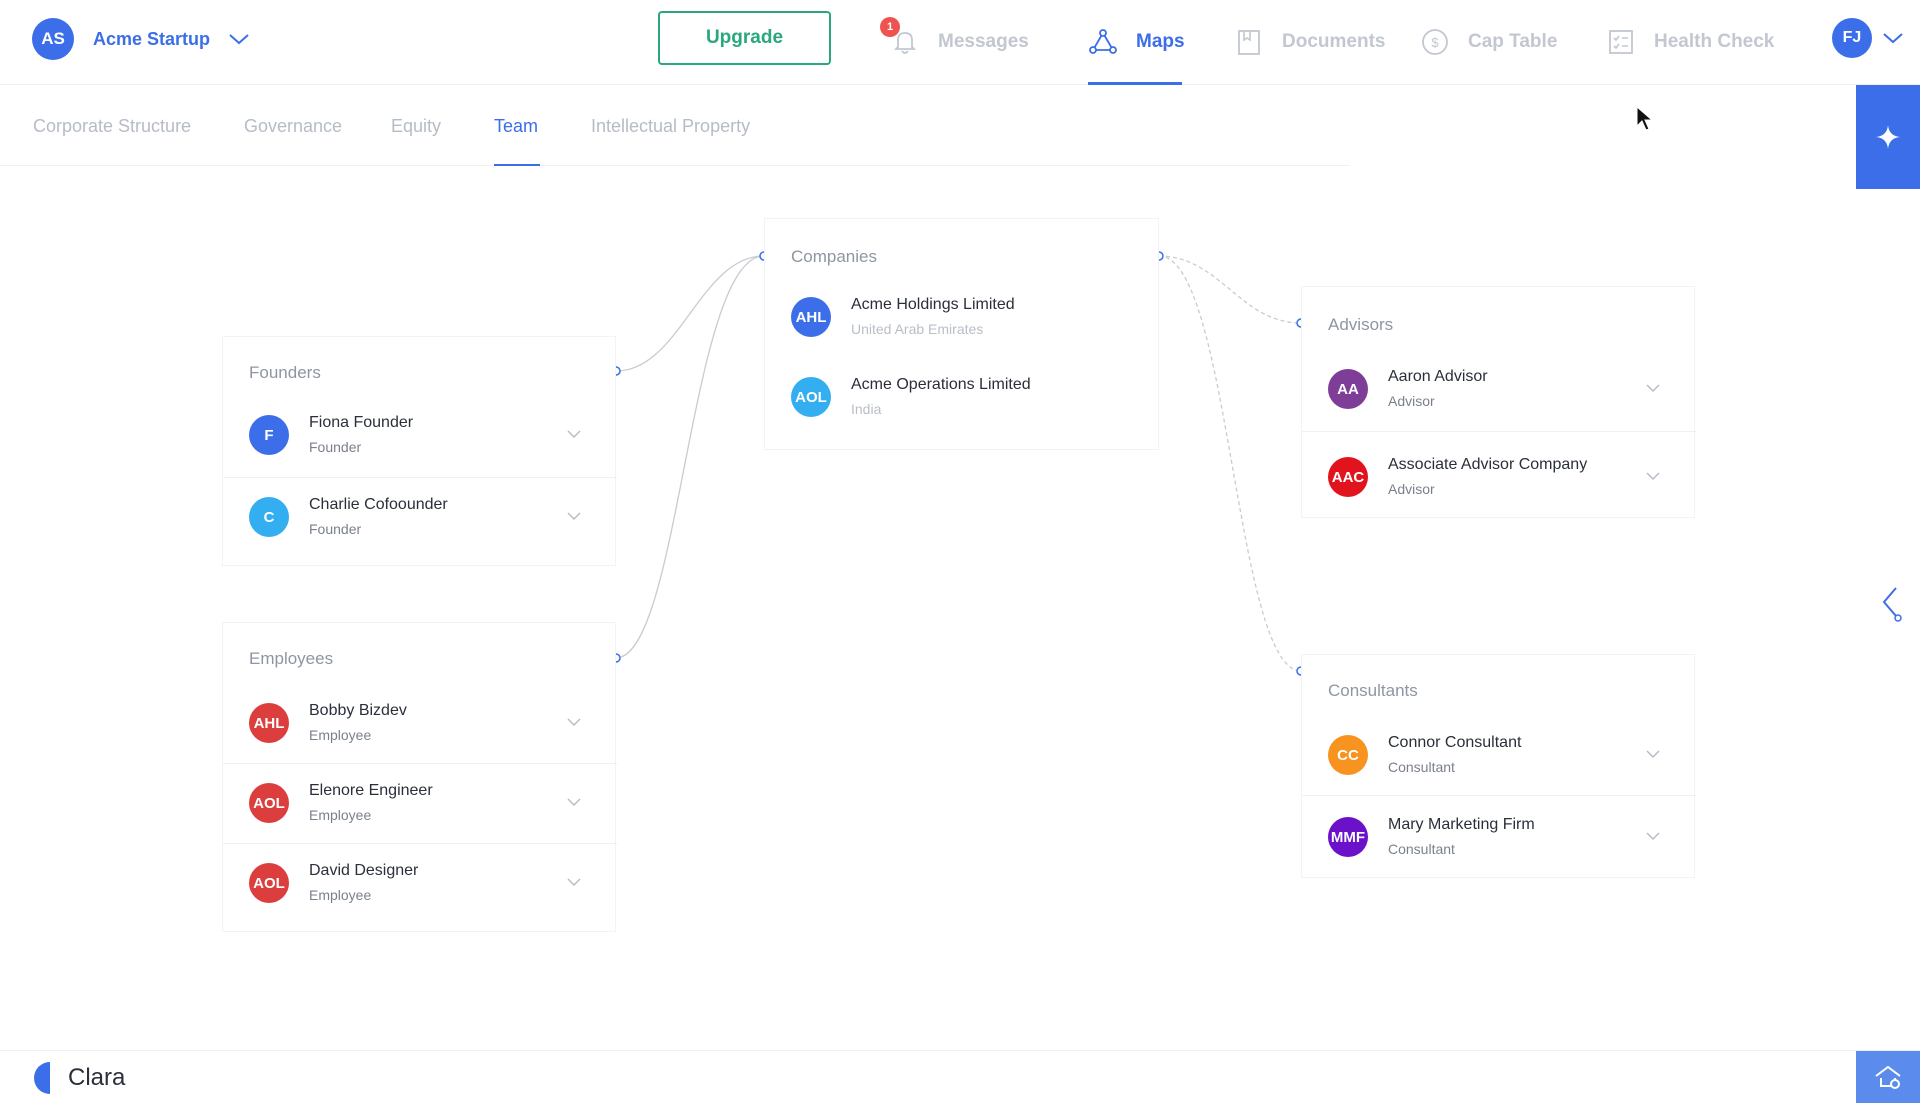 This screenshot has height=1103, width=1920. I want to click on nav-cap-table: $ Cap Table, so click(1488, 42).